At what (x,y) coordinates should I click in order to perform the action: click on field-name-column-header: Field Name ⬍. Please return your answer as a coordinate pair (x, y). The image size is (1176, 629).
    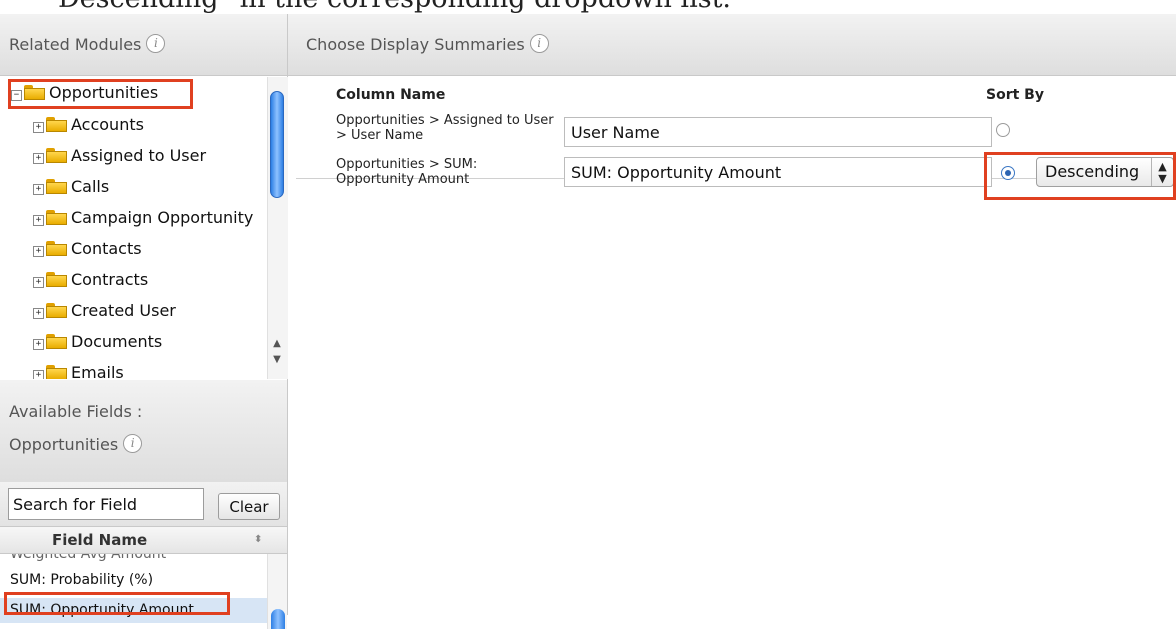
    Looking at the image, I should click on (143, 540).